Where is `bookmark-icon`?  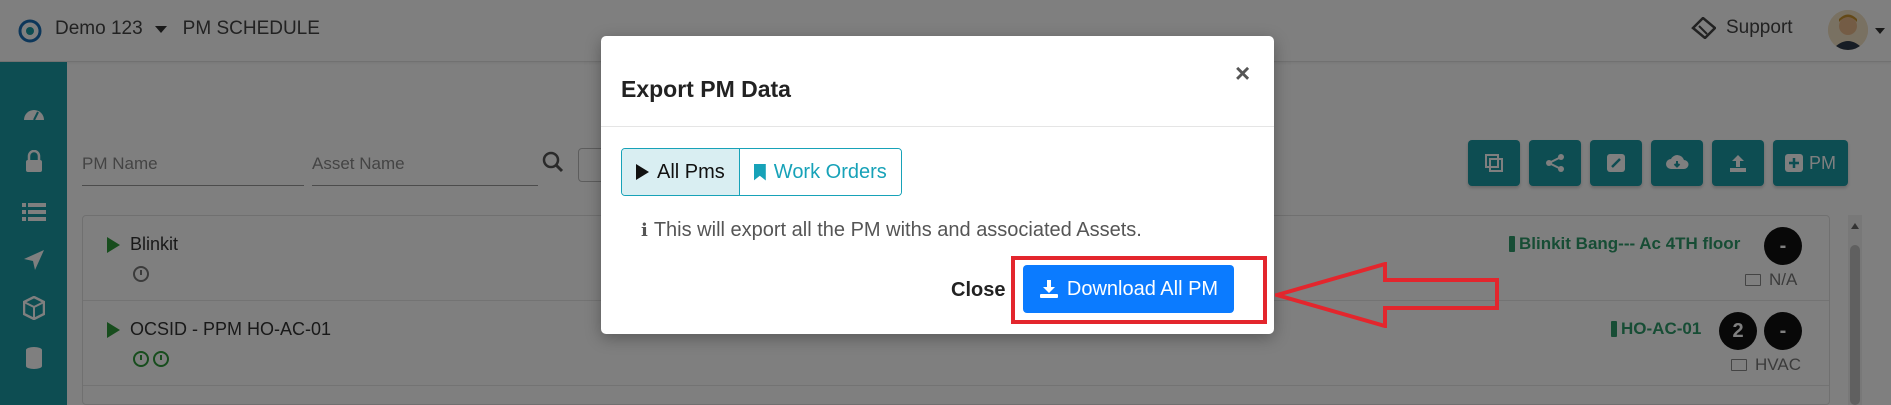 bookmark-icon is located at coordinates (759, 172).